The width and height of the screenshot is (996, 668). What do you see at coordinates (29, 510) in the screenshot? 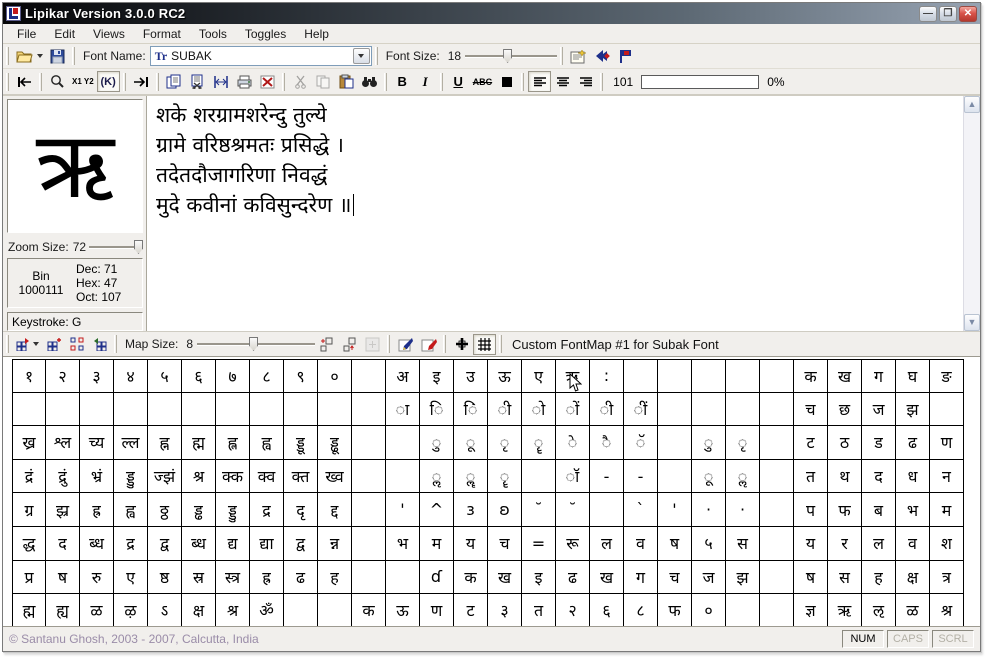
I see `font-map-cell: ग्र` at bounding box center [29, 510].